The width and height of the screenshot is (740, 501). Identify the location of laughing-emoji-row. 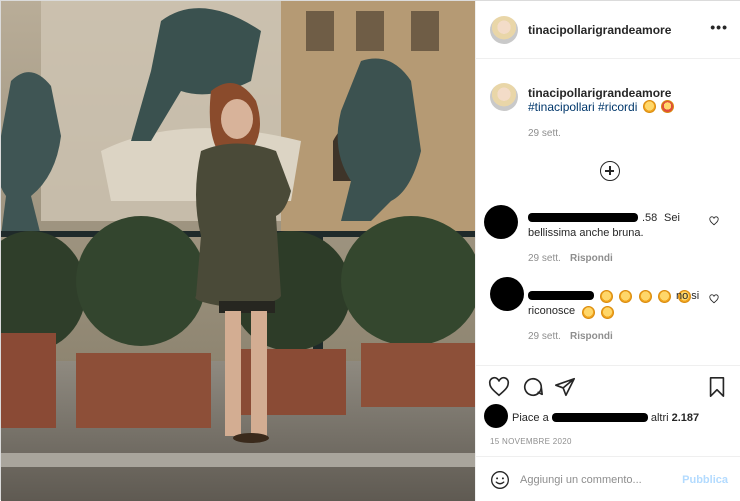
(597, 313).